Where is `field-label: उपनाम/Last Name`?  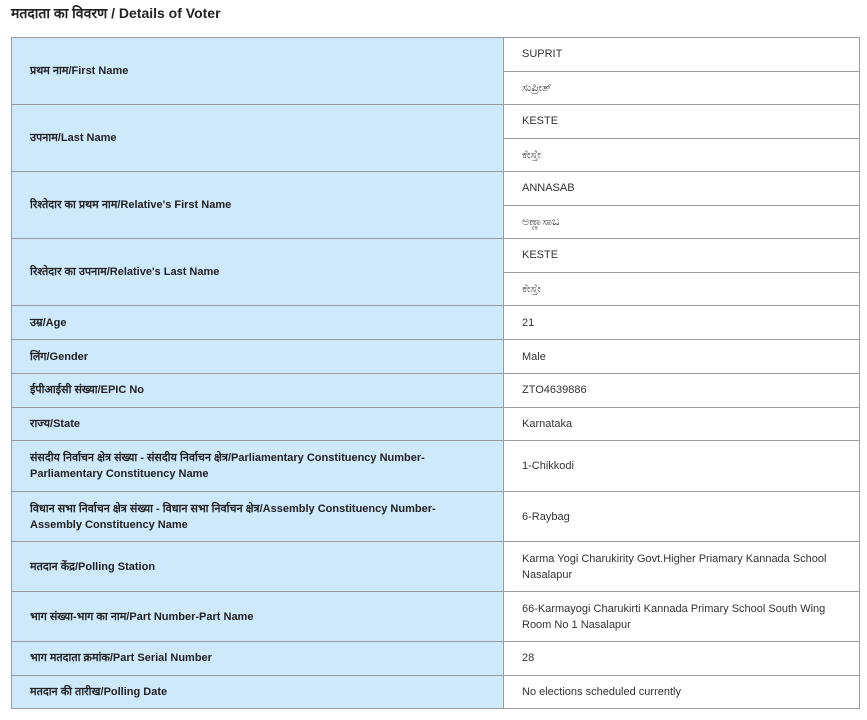
field-label: उपनाम/Last Name is located at coordinates (257, 138).